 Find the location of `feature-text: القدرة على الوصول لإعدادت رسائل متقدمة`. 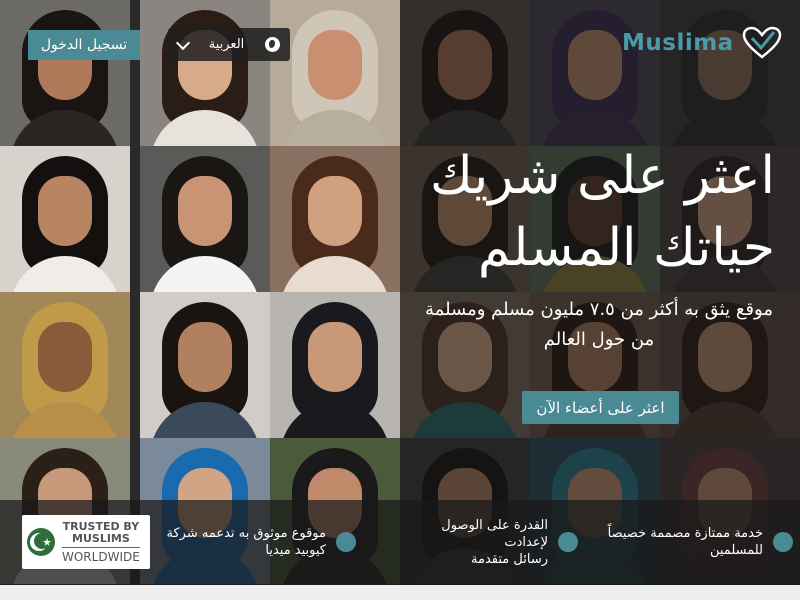

feature-text: القدرة على الوصول لإعدادت رسائل متقدمة is located at coordinates (472, 542).